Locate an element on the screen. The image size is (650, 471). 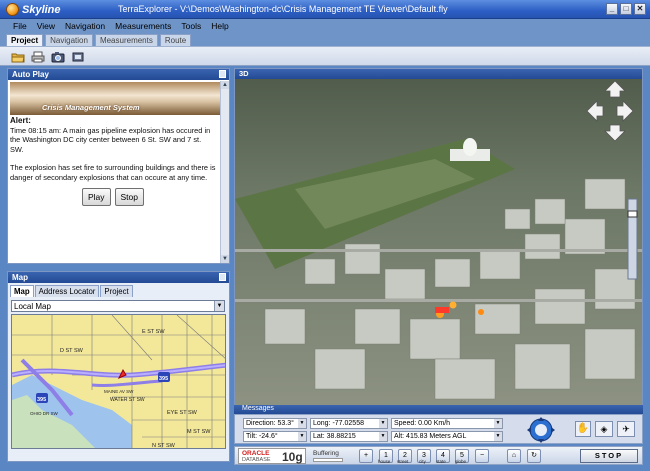
menu-view: View is located at coordinates (46, 26).